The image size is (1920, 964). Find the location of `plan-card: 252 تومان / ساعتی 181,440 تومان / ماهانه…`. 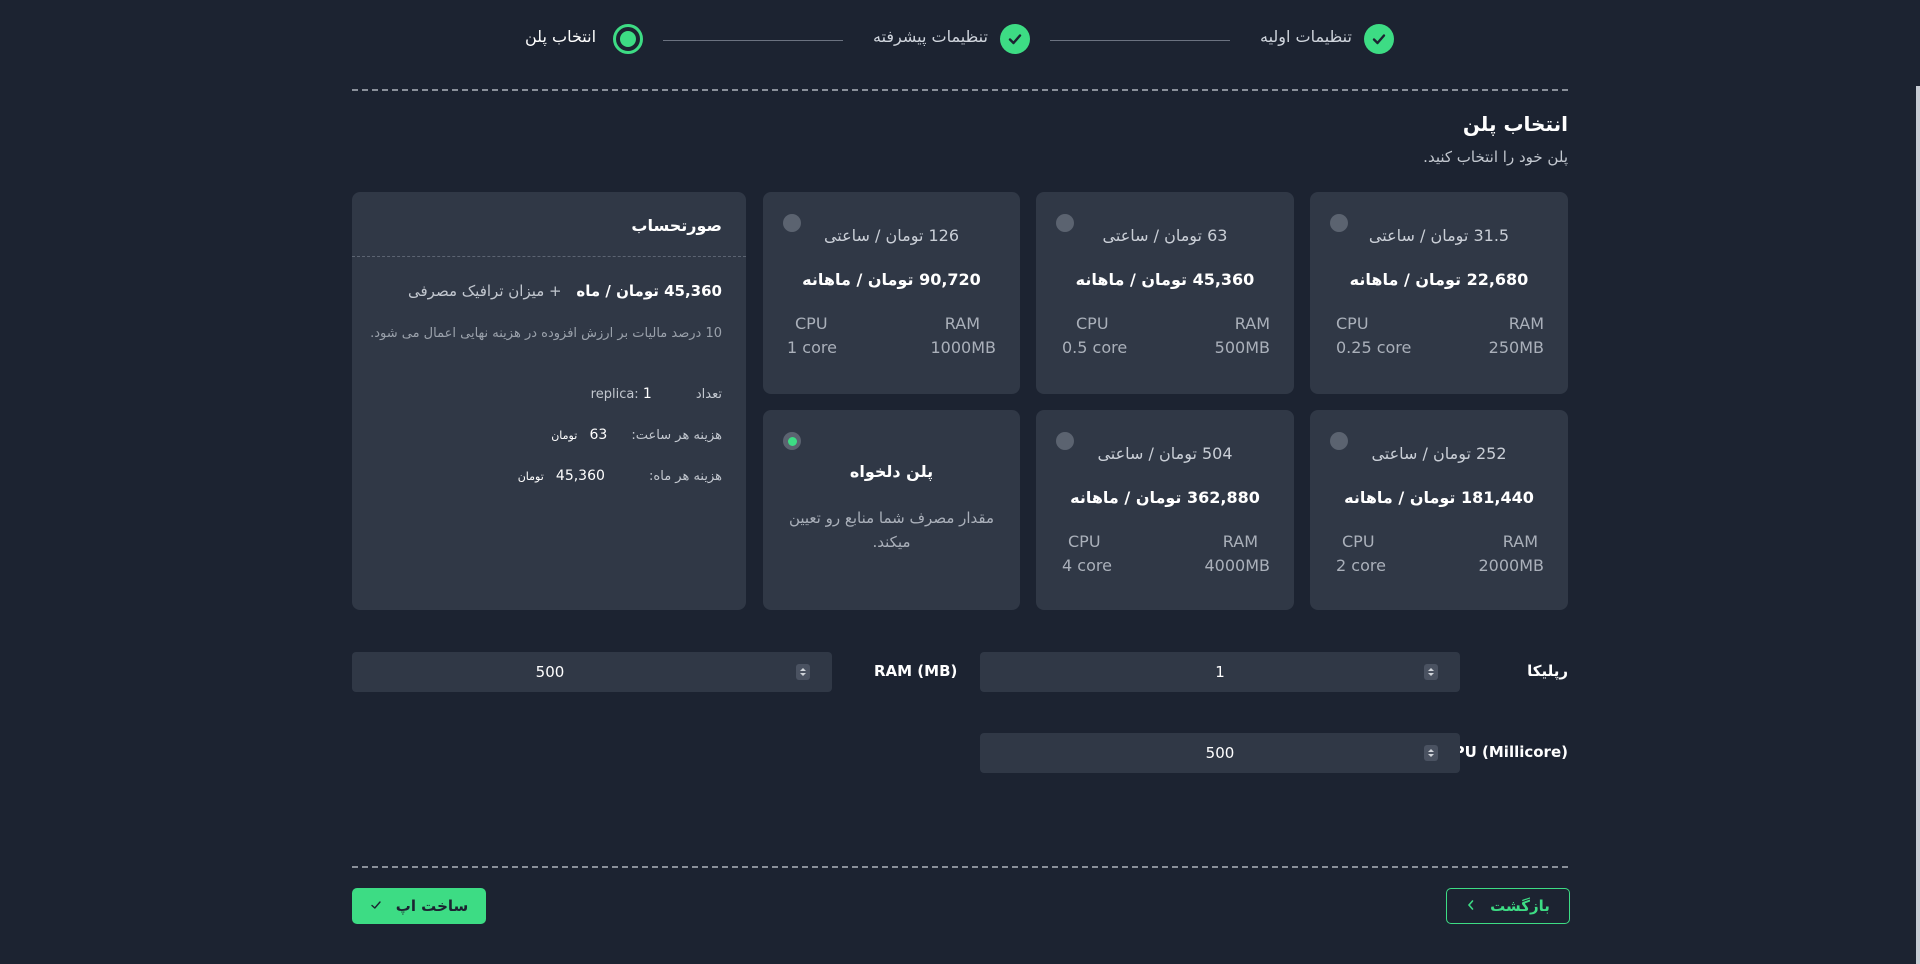

plan-card: 252 تومان / ساعتی 181,440 تومان / ماهانه… is located at coordinates (1439, 510).